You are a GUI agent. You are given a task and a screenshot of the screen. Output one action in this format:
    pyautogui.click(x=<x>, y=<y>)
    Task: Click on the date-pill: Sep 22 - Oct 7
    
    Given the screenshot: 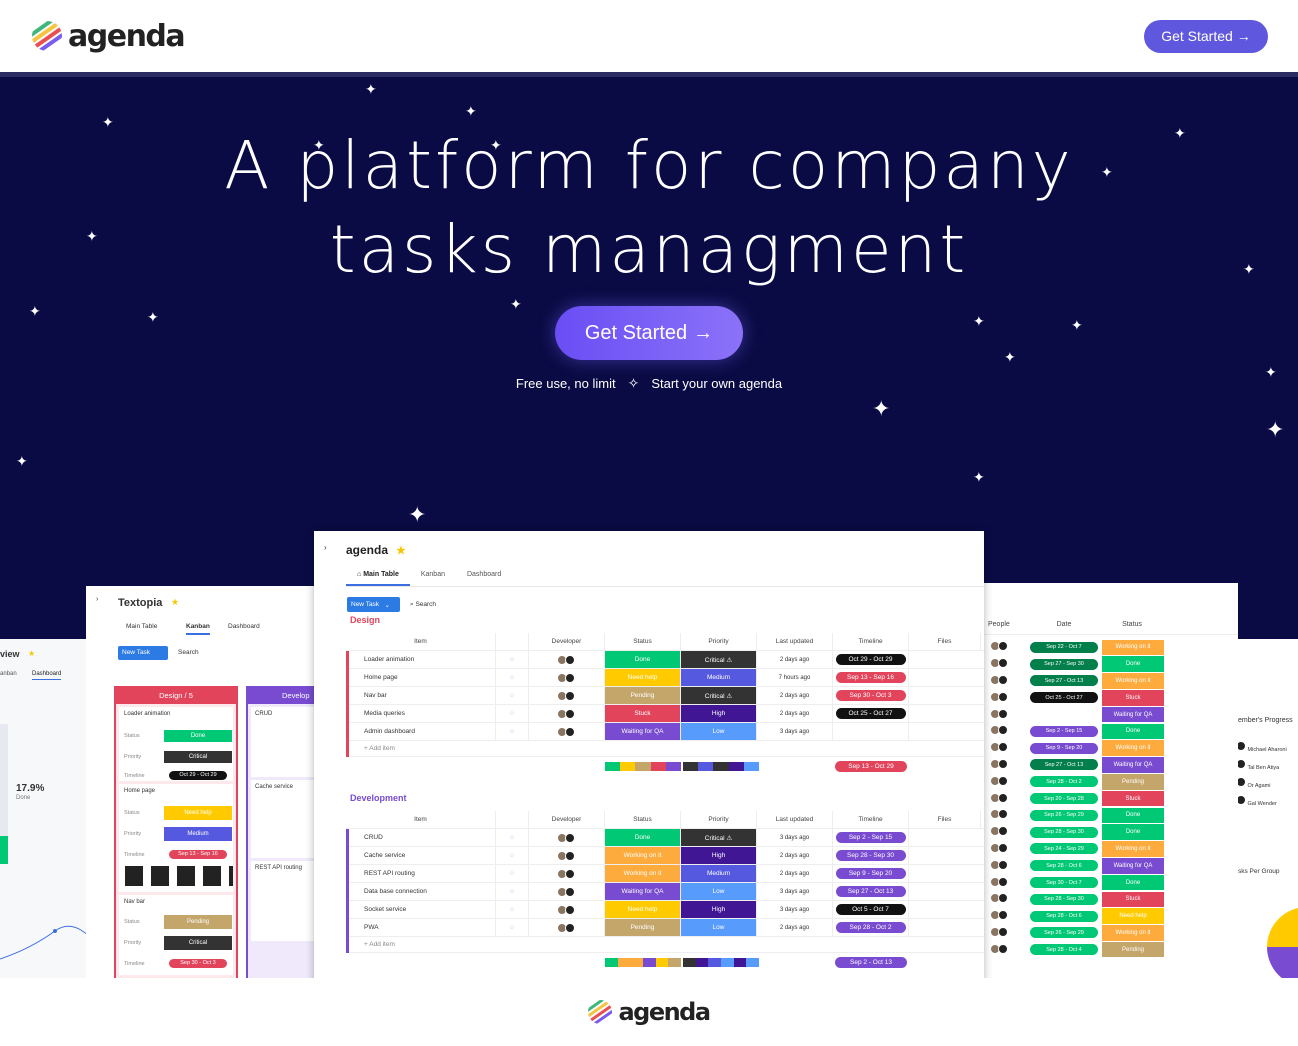 What is the action you would take?
    pyautogui.click(x=1064, y=647)
    